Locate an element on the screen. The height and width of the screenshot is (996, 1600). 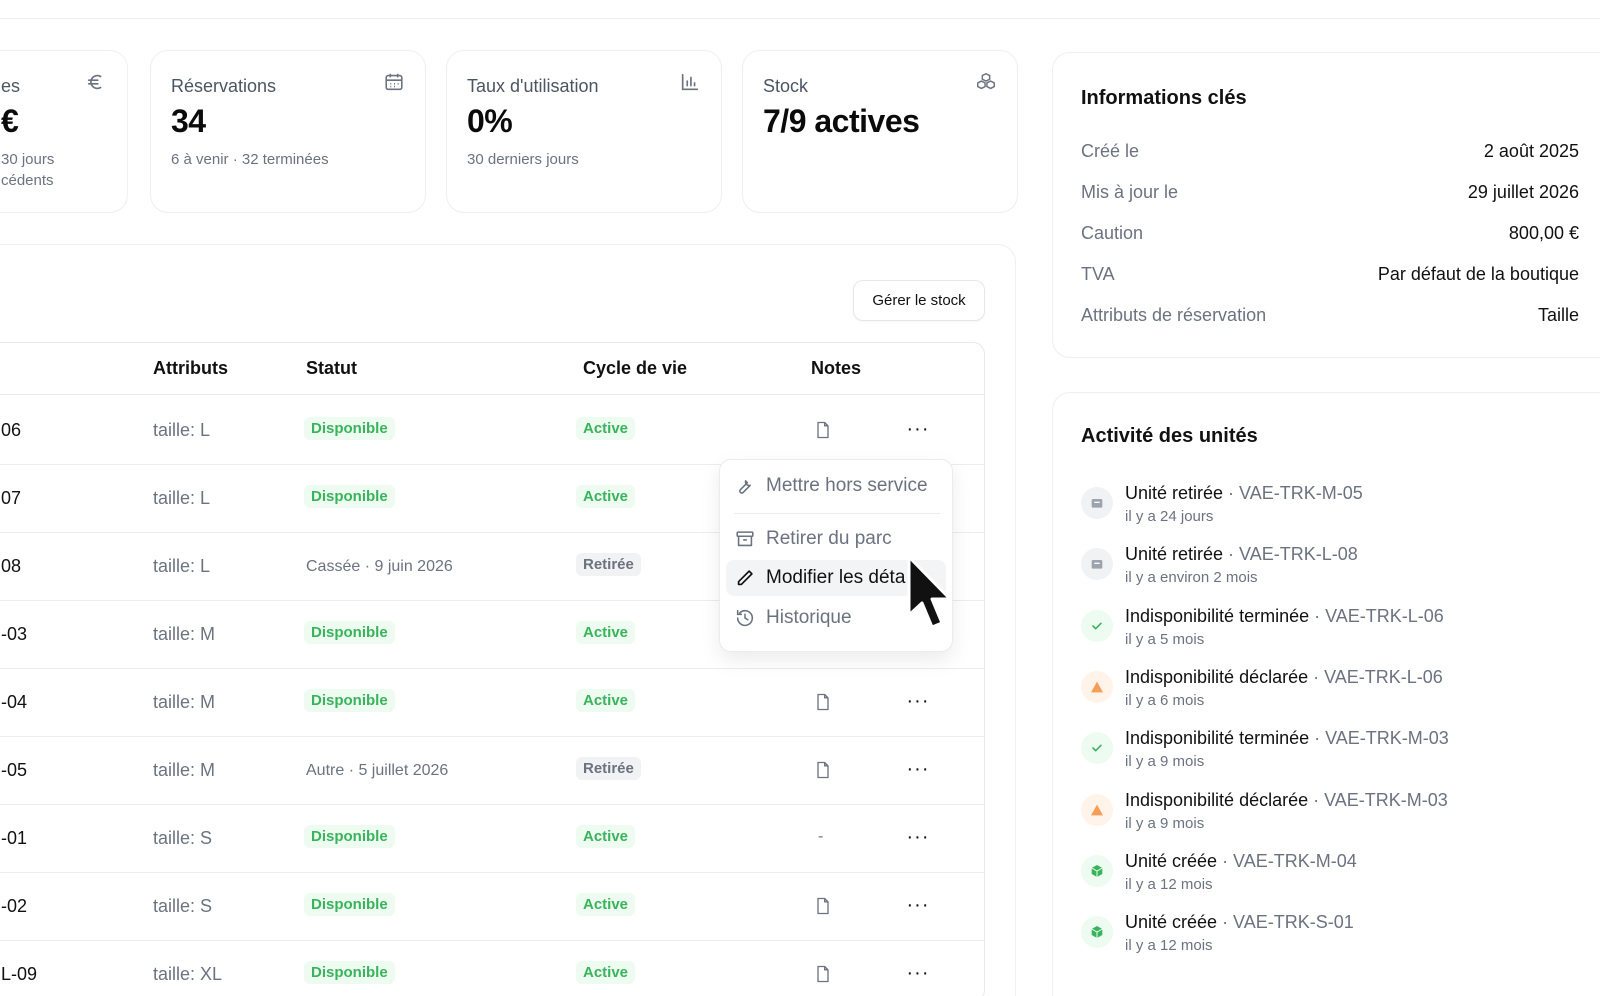
key-info-value: 29 juillet 2026 is located at coordinates (1523, 192).